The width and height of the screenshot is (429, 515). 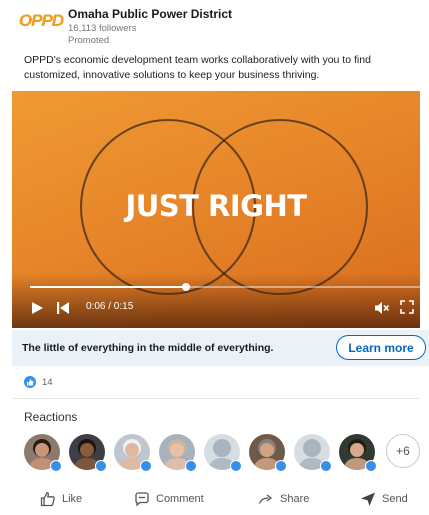 I want to click on mute-icon, so click(x=382, y=308).